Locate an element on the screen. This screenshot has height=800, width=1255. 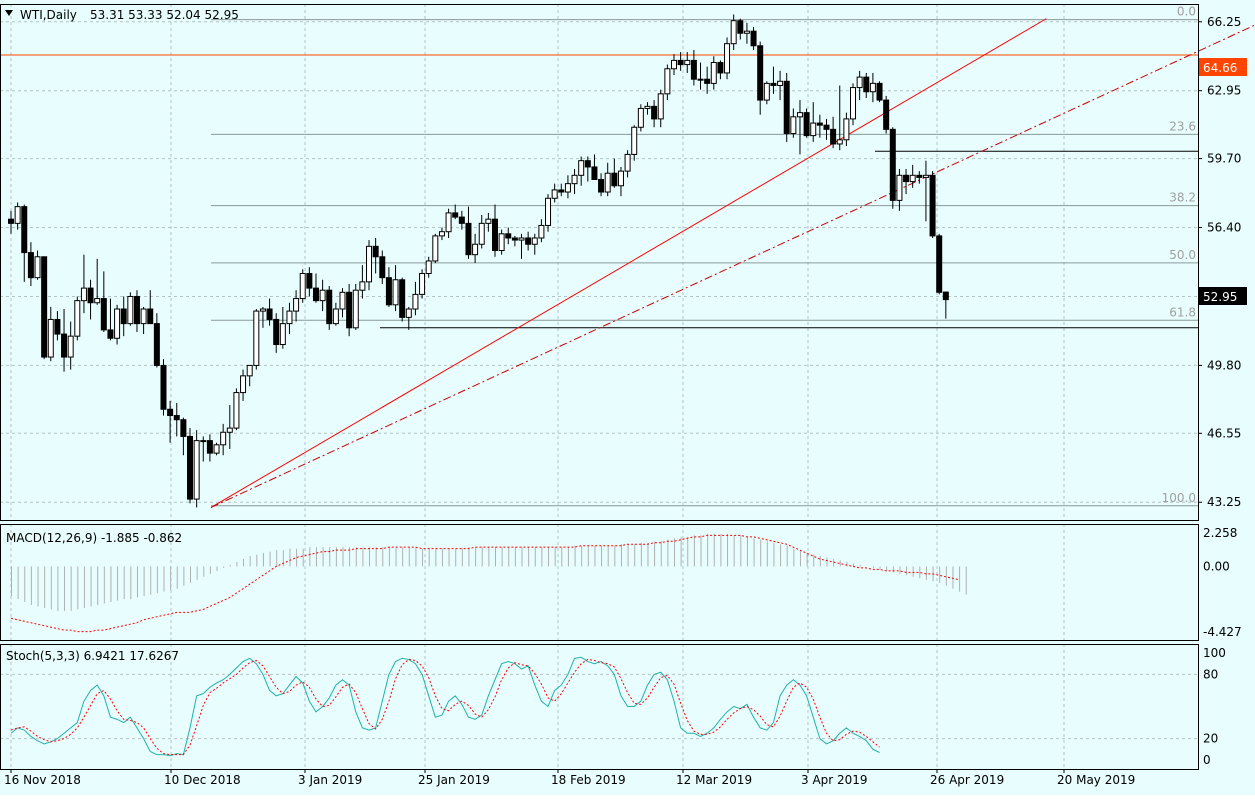
time-tick-label: 18 Feb 2019 is located at coordinates (588, 780).